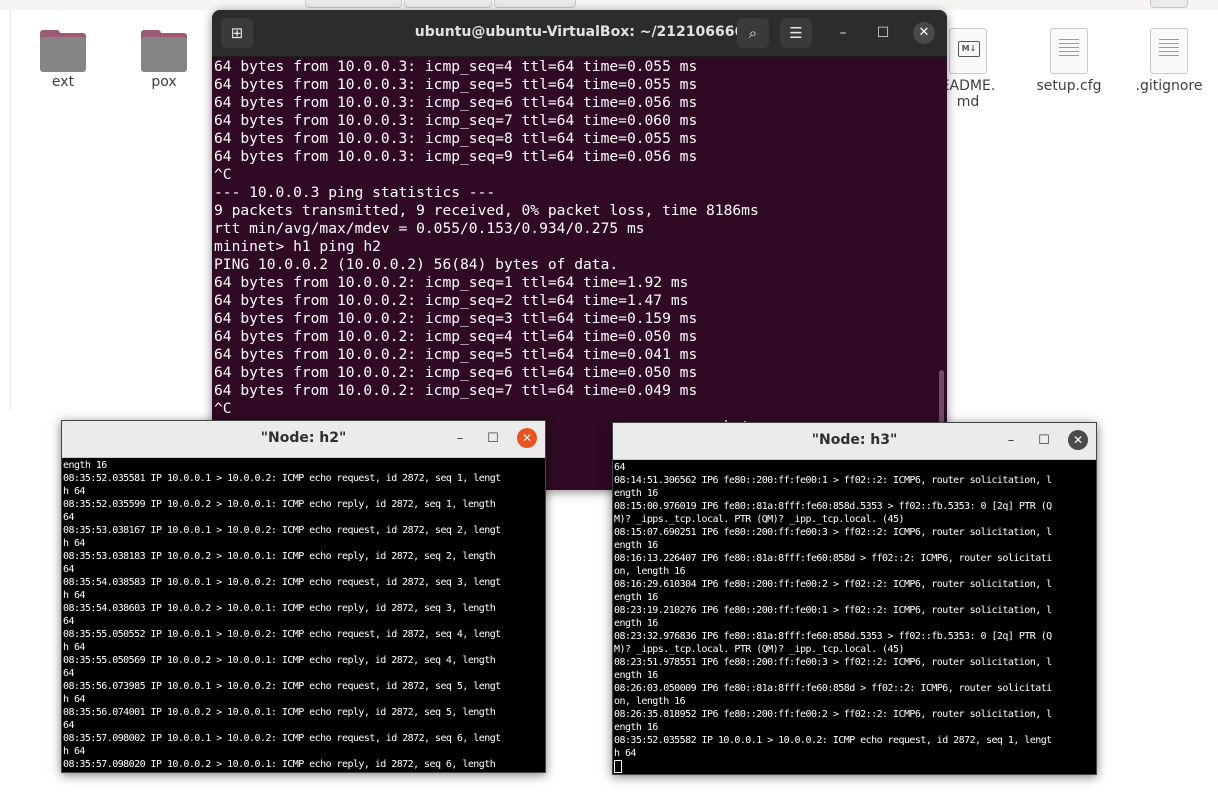 This screenshot has width=1218, height=802. I want to click on file-item-ext: ext, so click(63, 60).